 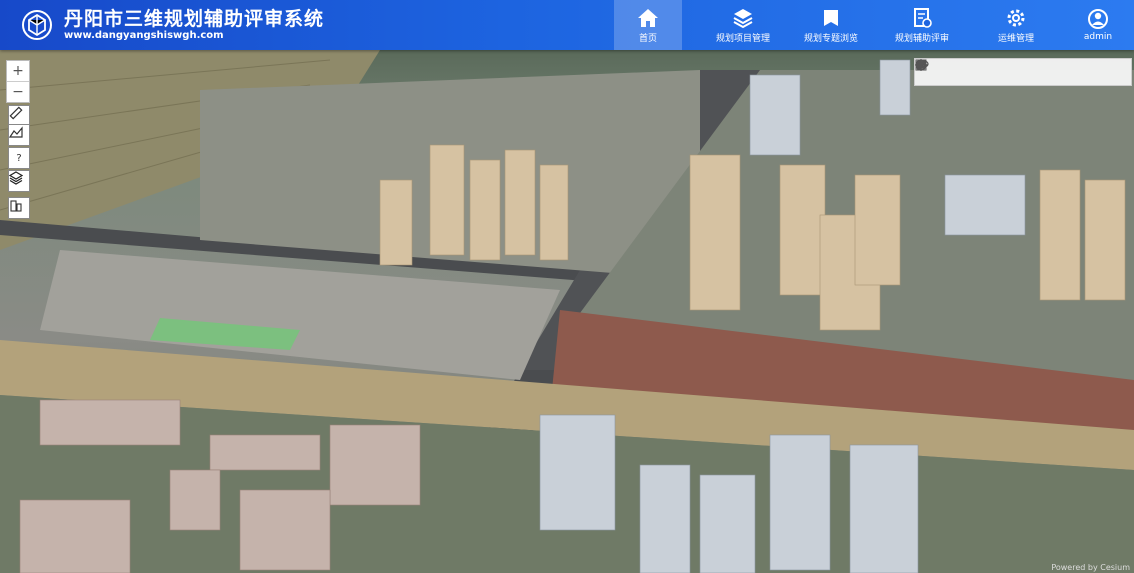 I want to click on nav-item-topic-browse: 规划专题浏览, so click(x=831, y=25).